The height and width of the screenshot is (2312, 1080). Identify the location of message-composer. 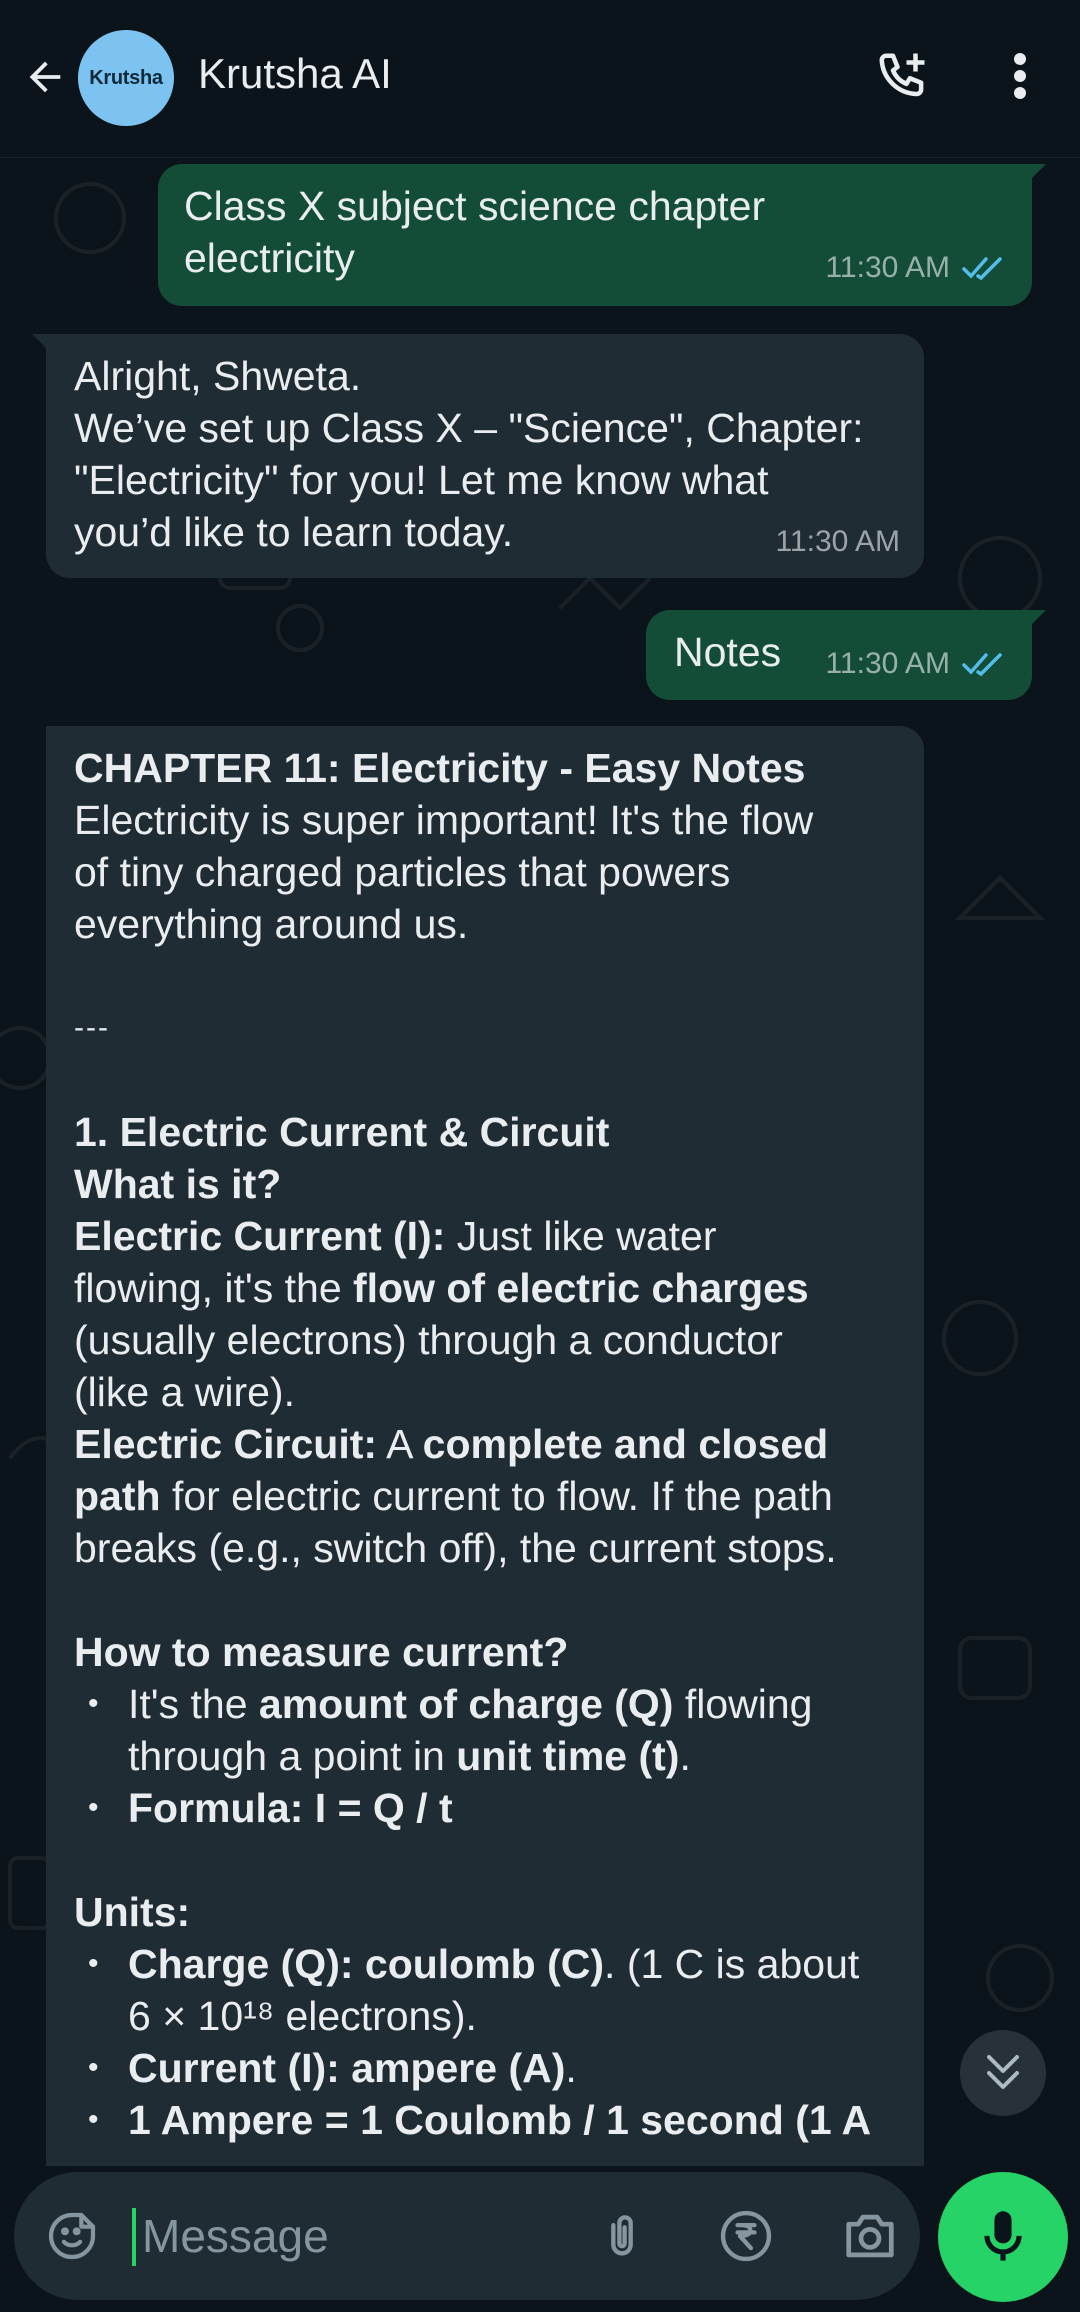
(467, 2236).